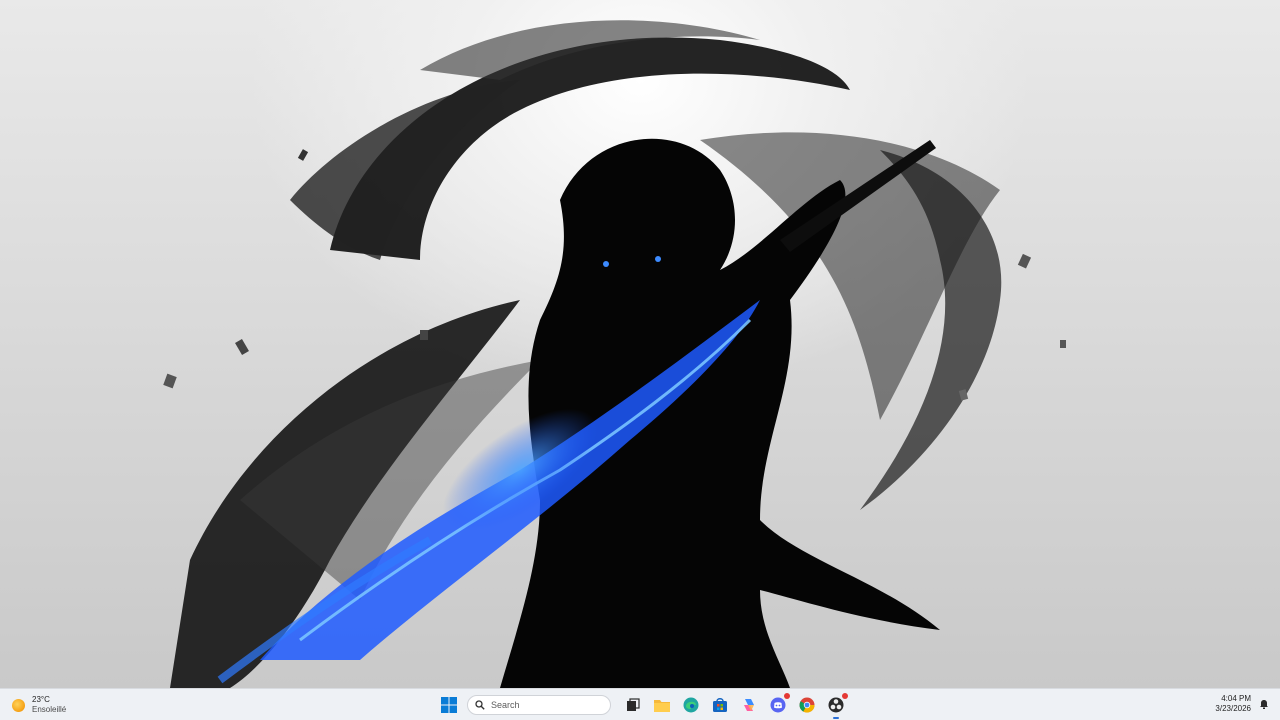 The image size is (1280, 720). What do you see at coordinates (845, 696) in the screenshot?
I see `obs-recording-badge` at bounding box center [845, 696].